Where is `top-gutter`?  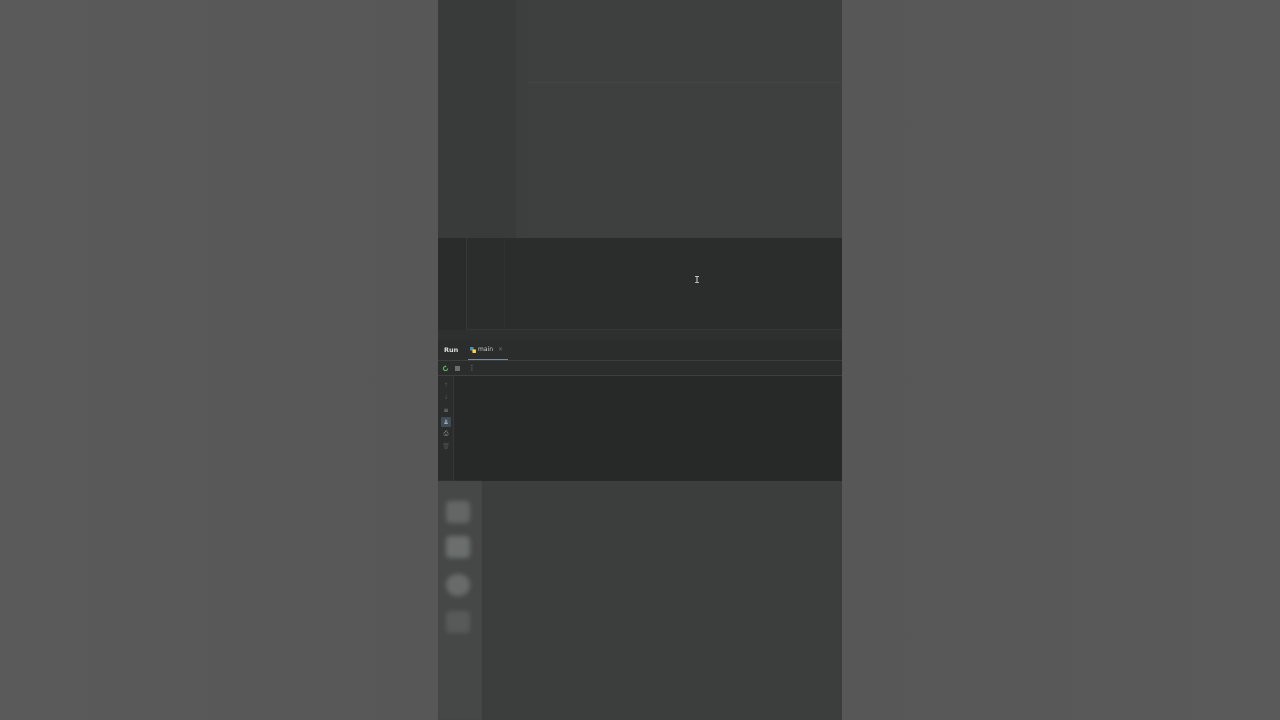 top-gutter is located at coordinates (477, 119).